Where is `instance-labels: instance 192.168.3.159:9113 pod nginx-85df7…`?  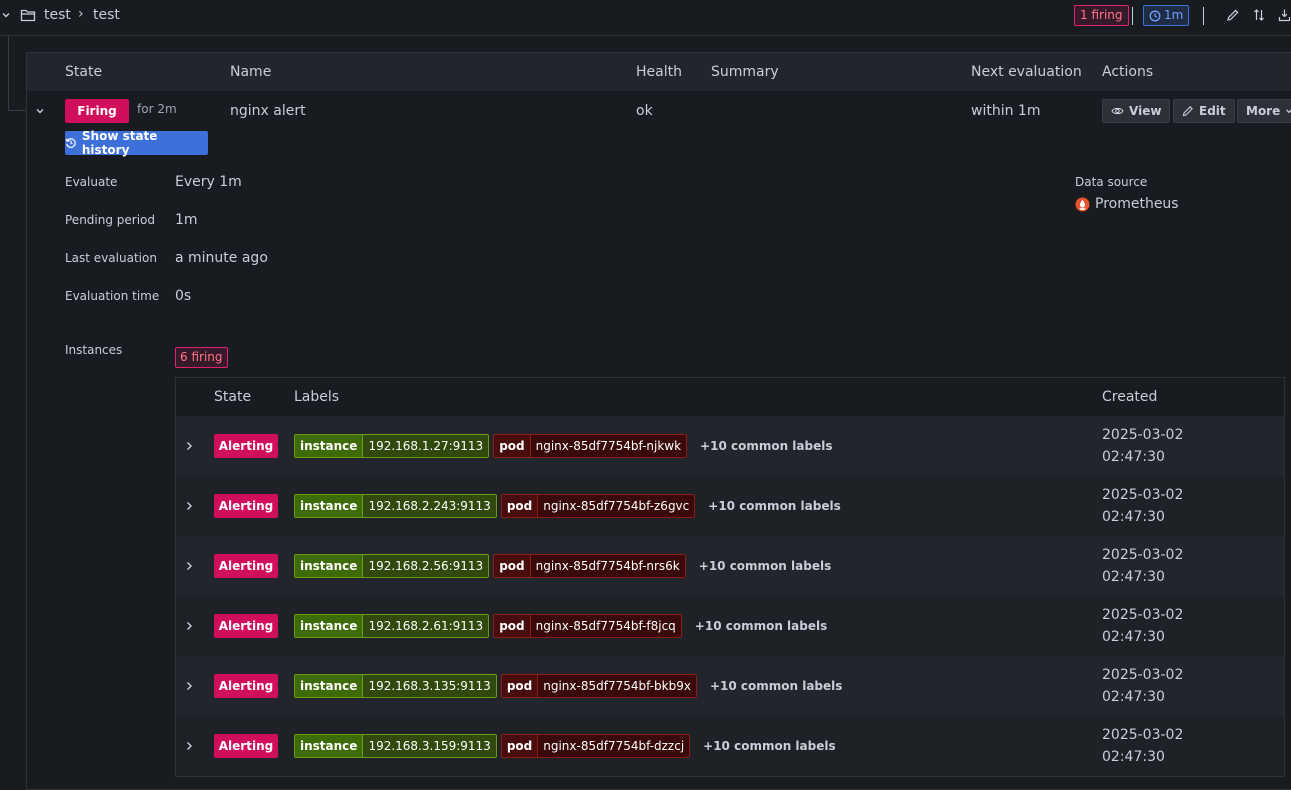
instance-labels: instance 192.168.3.159:9113 pod nginx-85df7… is located at coordinates (565, 746).